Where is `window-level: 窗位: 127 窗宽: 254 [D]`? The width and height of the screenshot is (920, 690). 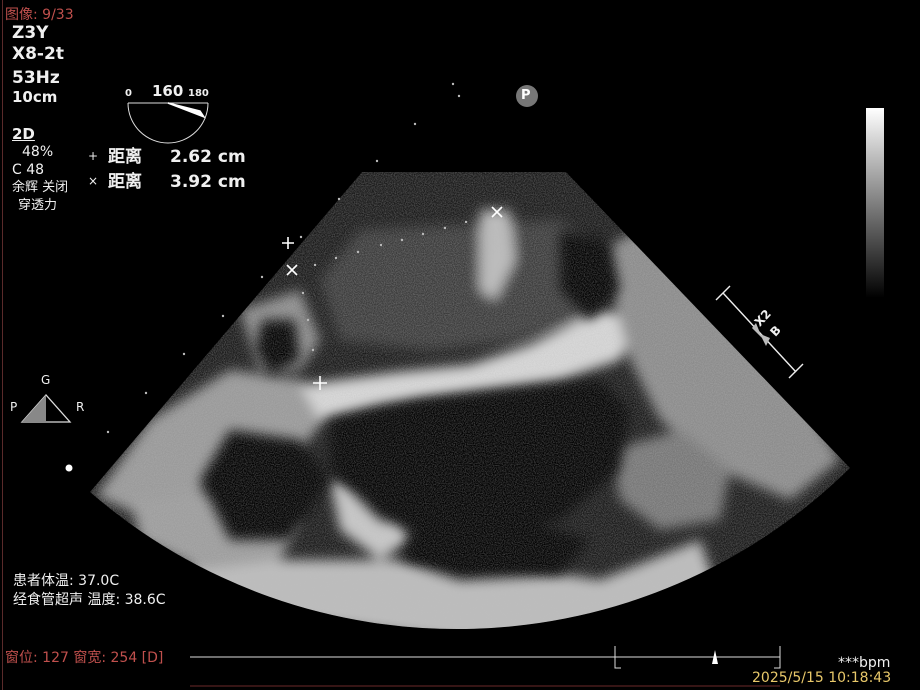 window-level: 窗位: 127 窗宽: 254 [D] is located at coordinates (84, 658).